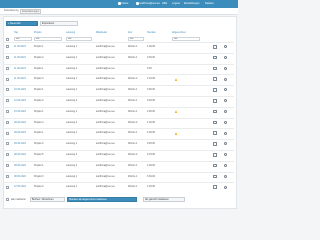  I want to click on row-project: Projekt 3, so click(39, 176).